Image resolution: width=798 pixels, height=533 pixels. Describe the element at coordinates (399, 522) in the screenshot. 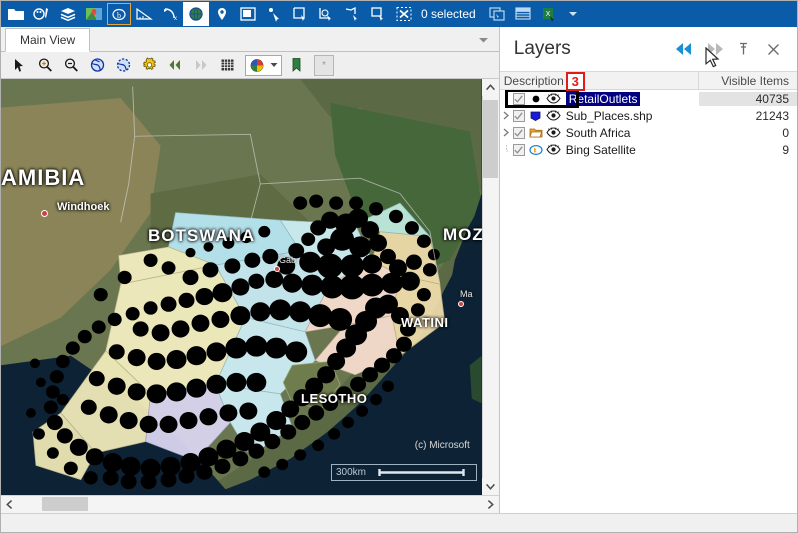

I see `status-bar` at that location.